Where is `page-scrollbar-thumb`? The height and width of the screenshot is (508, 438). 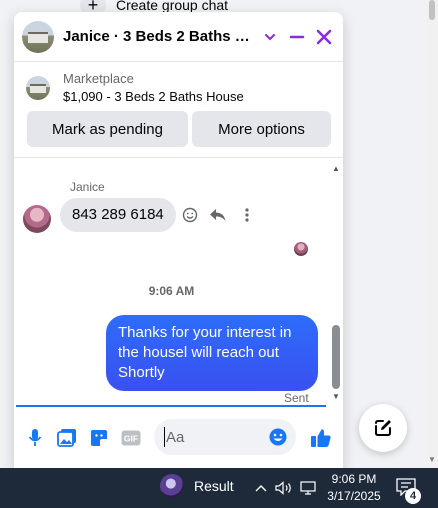 page-scrollbar-thumb is located at coordinates (432, 10).